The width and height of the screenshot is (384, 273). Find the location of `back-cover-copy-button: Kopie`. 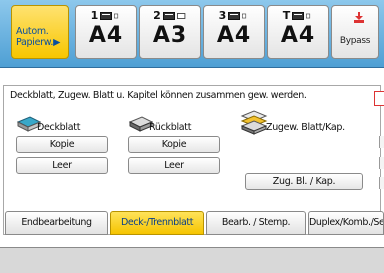

back-cover-copy-button: Kopie is located at coordinates (174, 144).